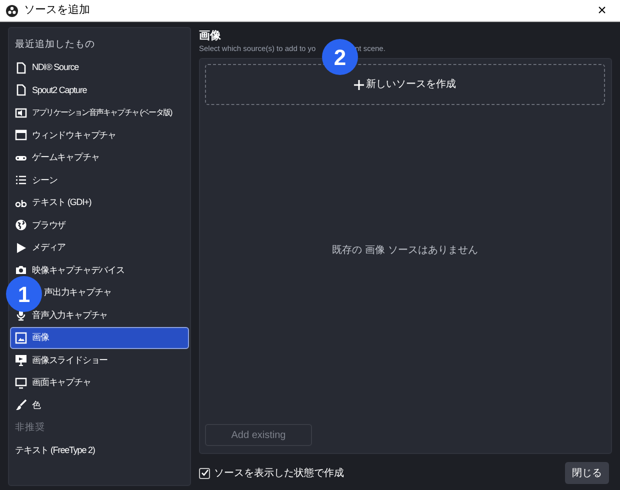 The height and width of the screenshot is (490, 620). What do you see at coordinates (99, 337) in the screenshot?
I see `source-list-item: 画像` at bounding box center [99, 337].